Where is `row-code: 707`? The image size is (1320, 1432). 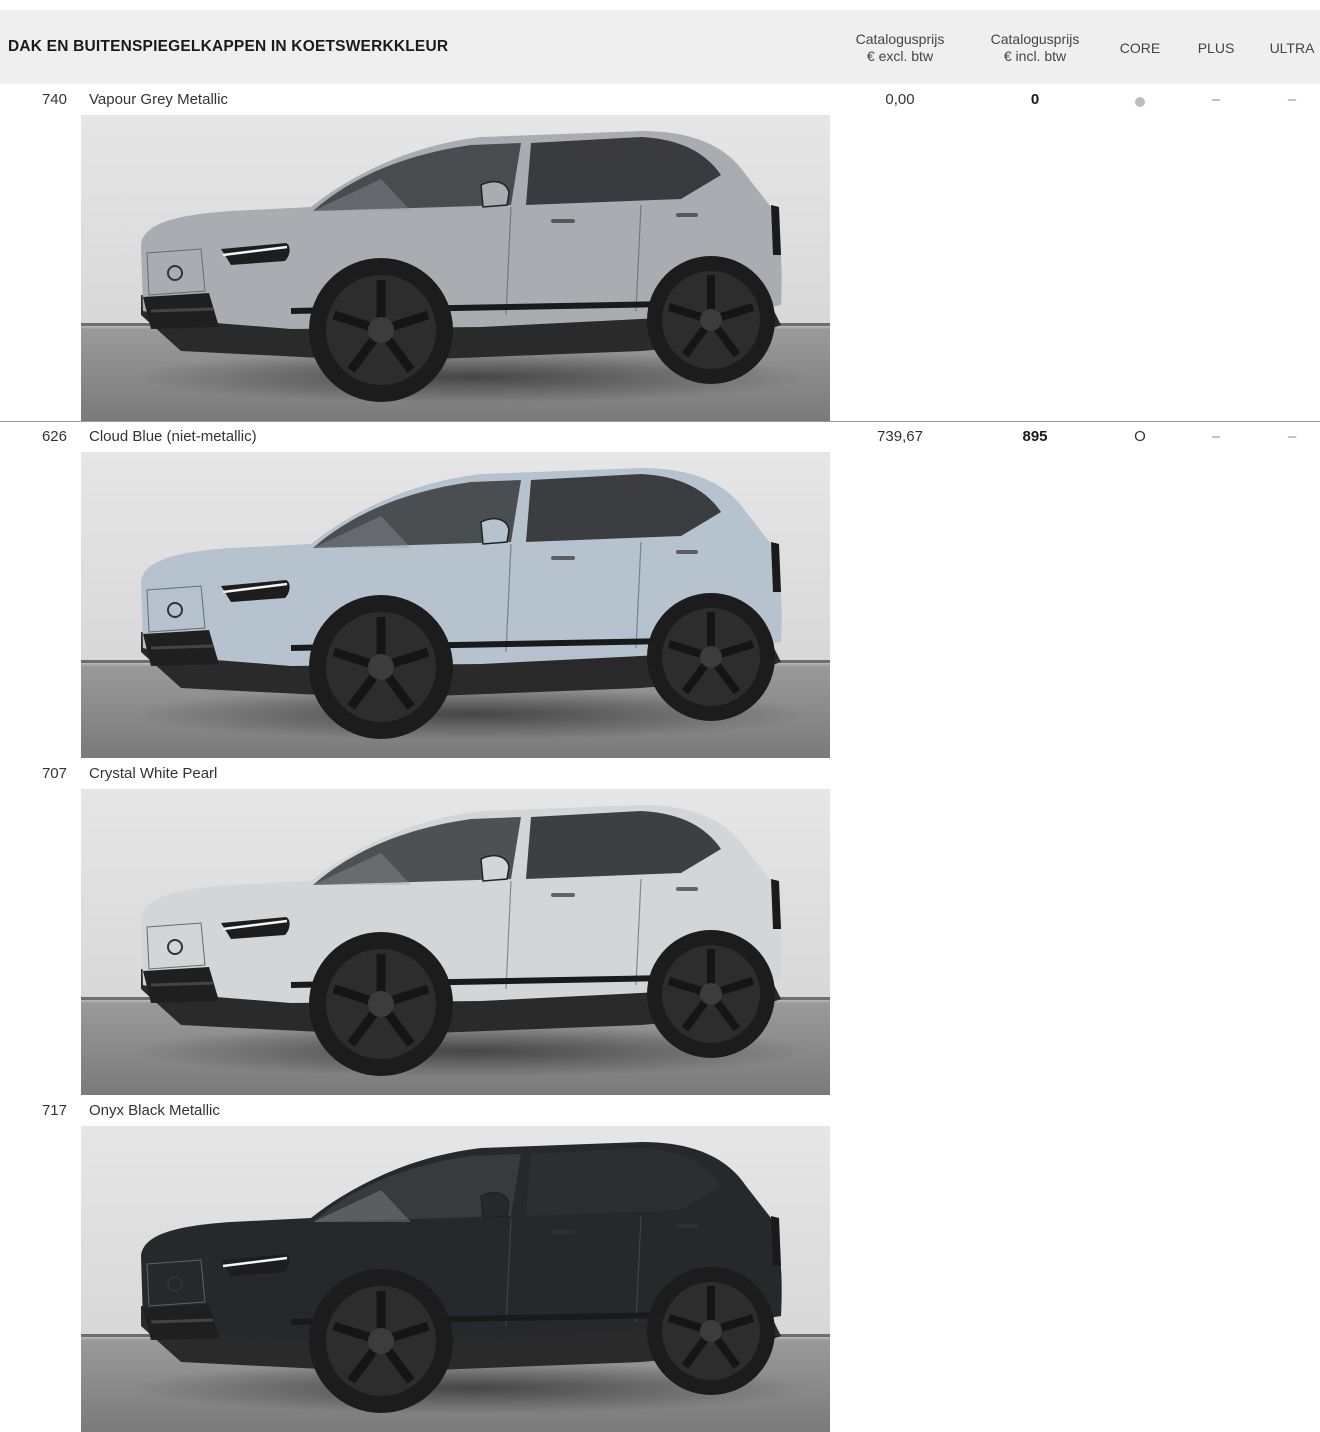
row-code: 707 is located at coordinates (54, 773).